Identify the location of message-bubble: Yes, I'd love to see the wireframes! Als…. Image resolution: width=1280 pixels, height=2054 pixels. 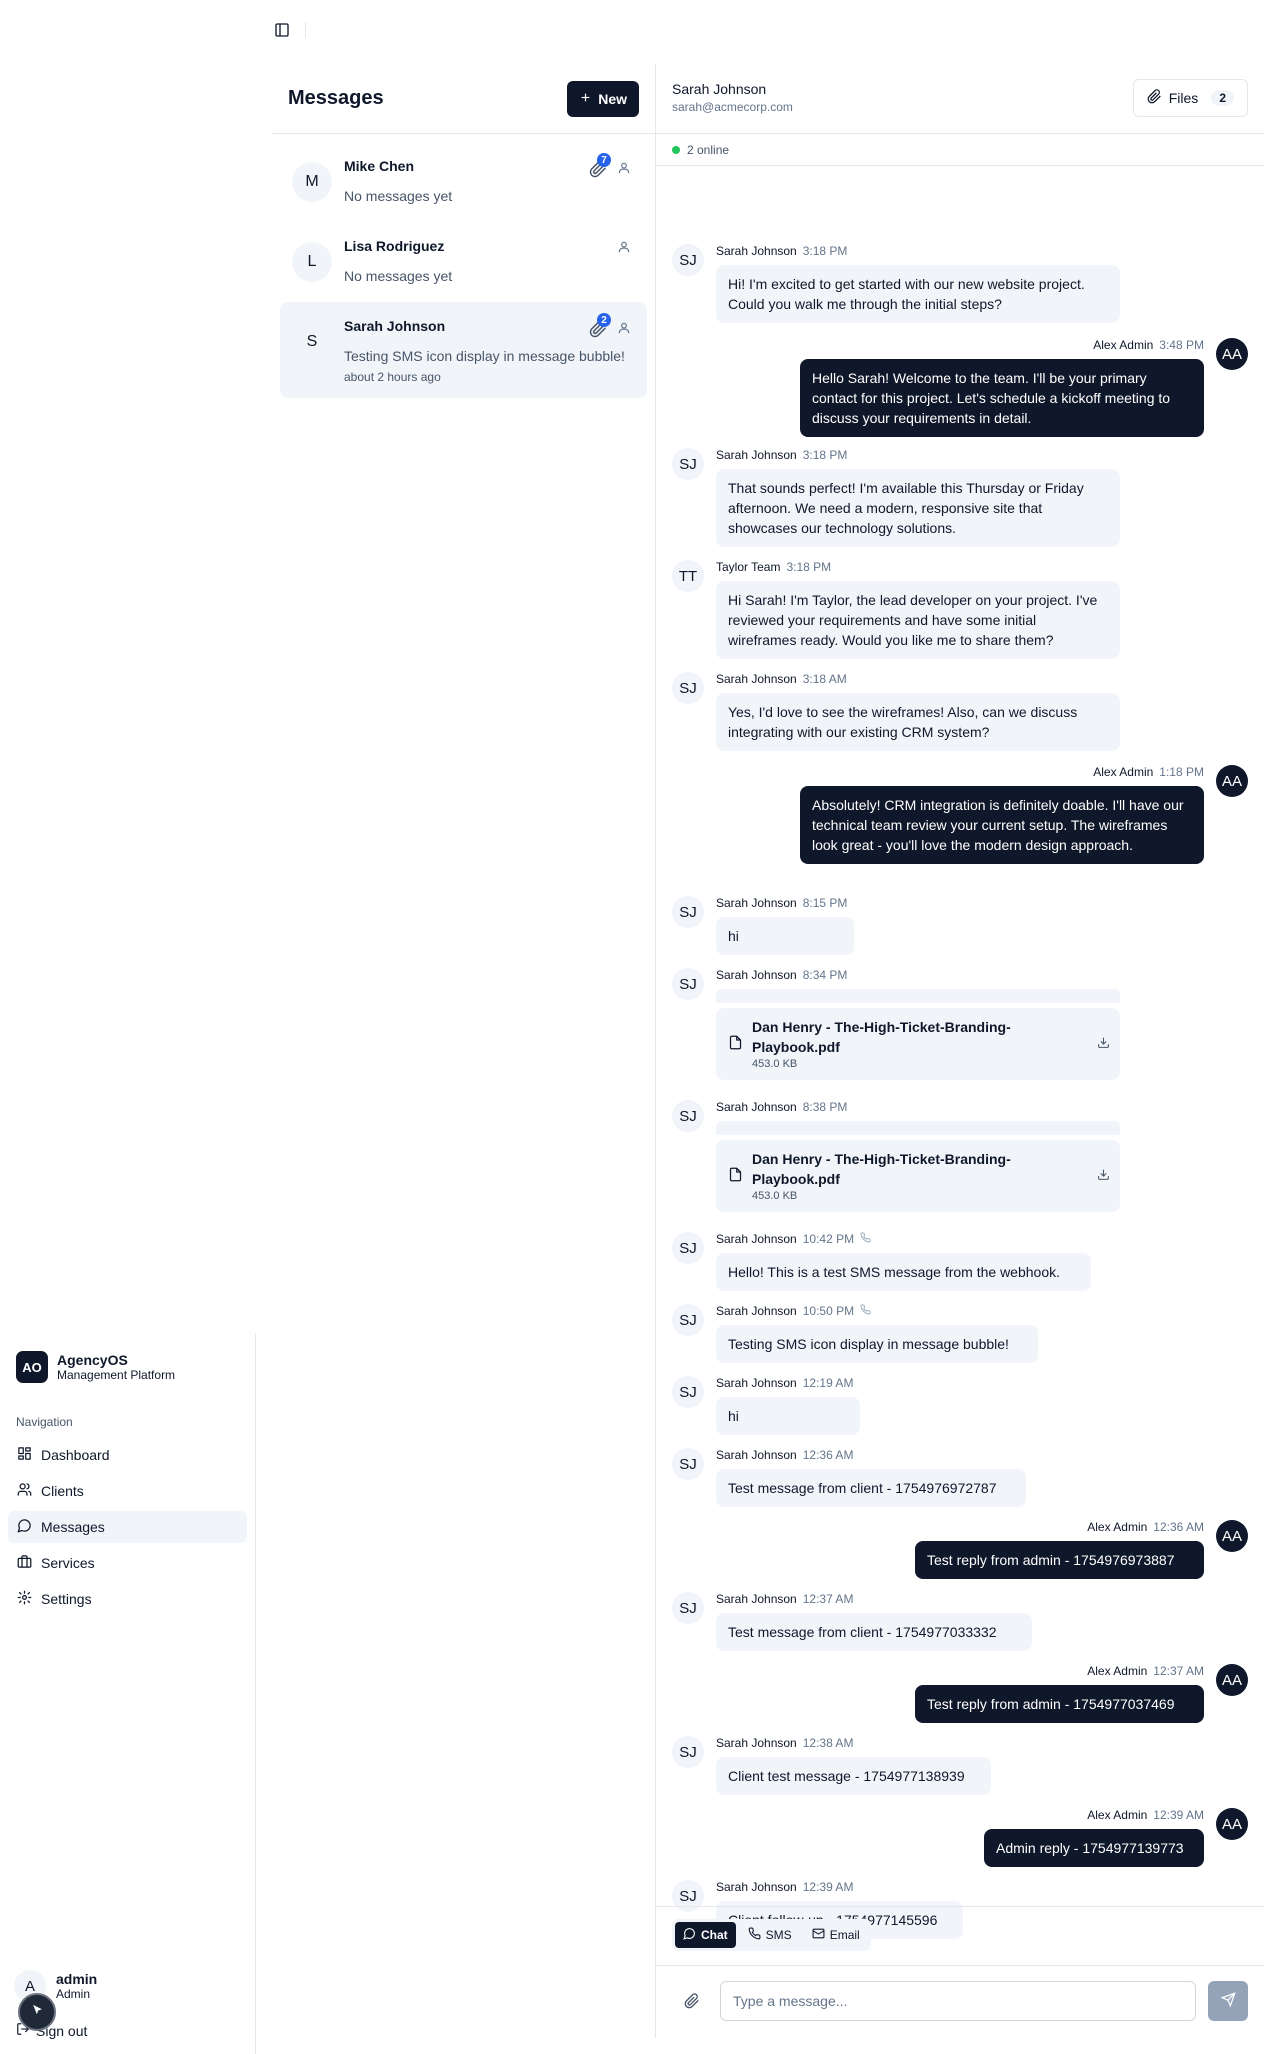
(918, 722).